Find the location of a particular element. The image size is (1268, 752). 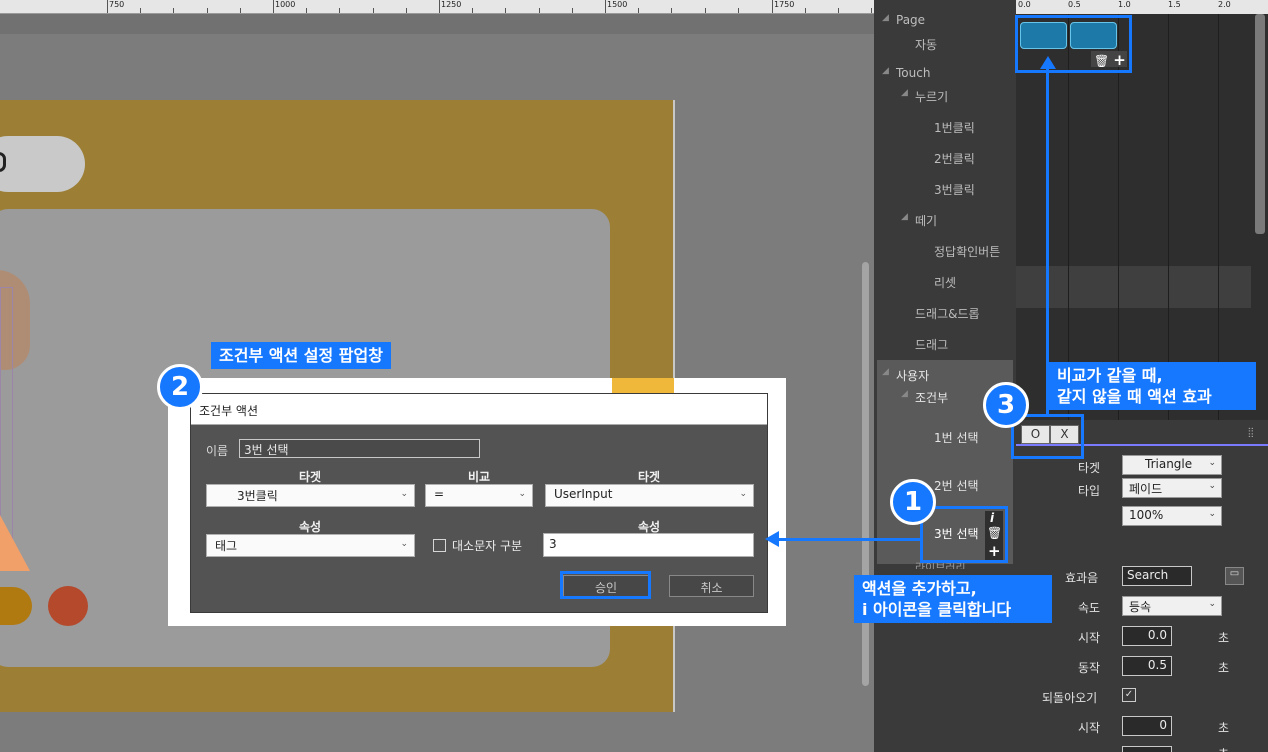

step-badge-3: 3 is located at coordinates (1006, 405).